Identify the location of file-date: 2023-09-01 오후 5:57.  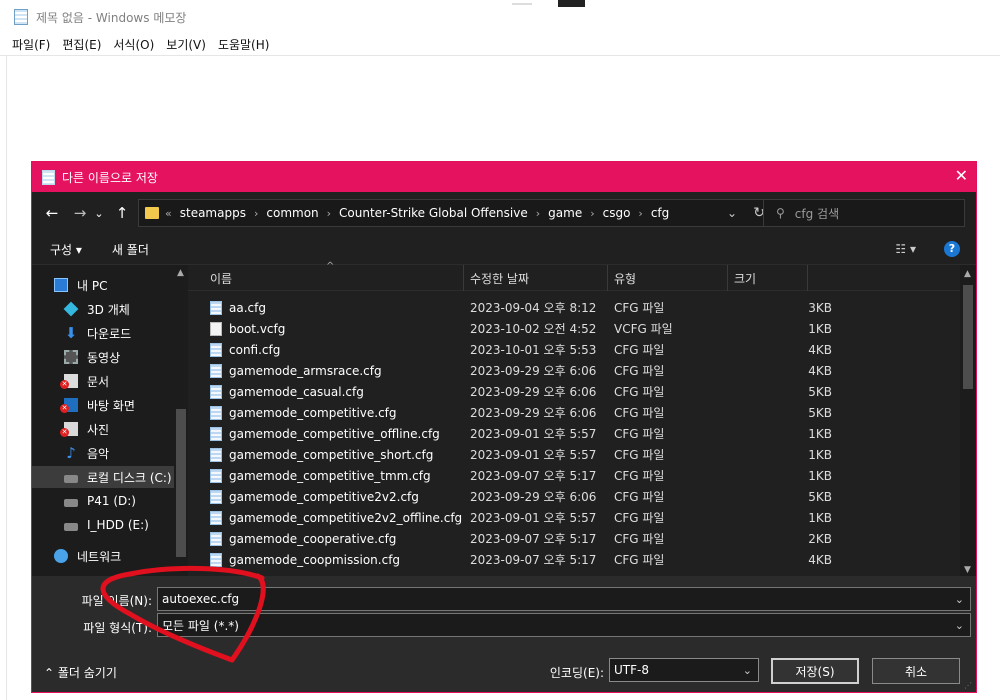
(533, 434).